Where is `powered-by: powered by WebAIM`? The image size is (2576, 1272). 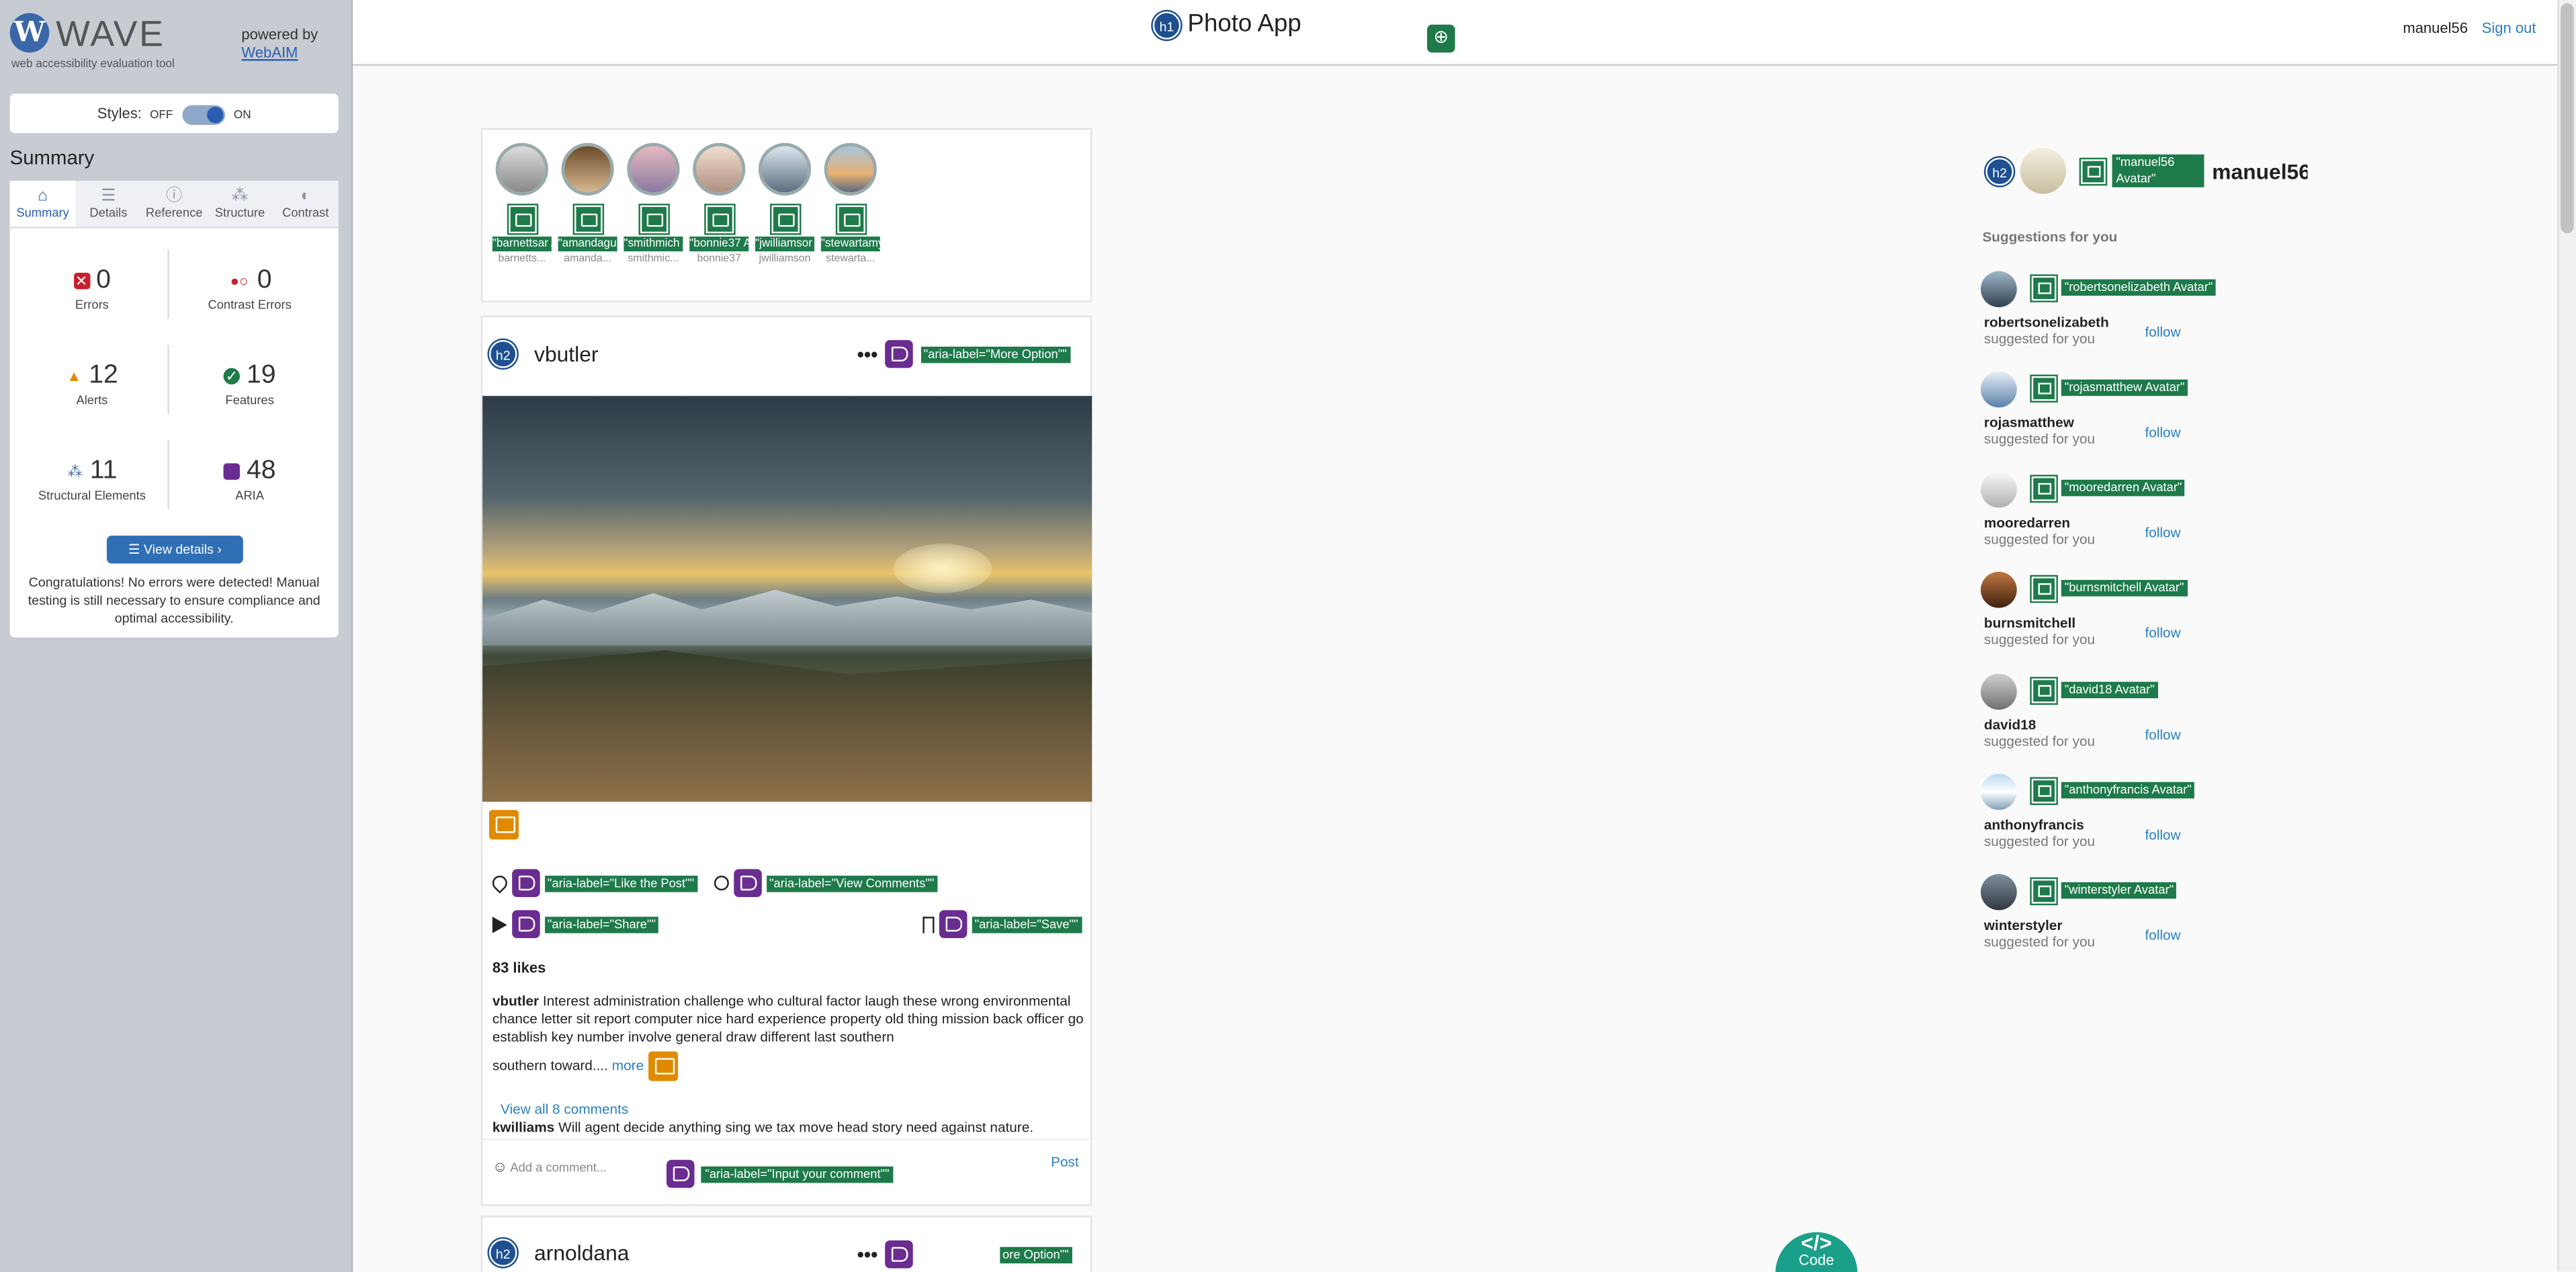 powered-by: powered by WebAIM is located at coordinates (279, 44).